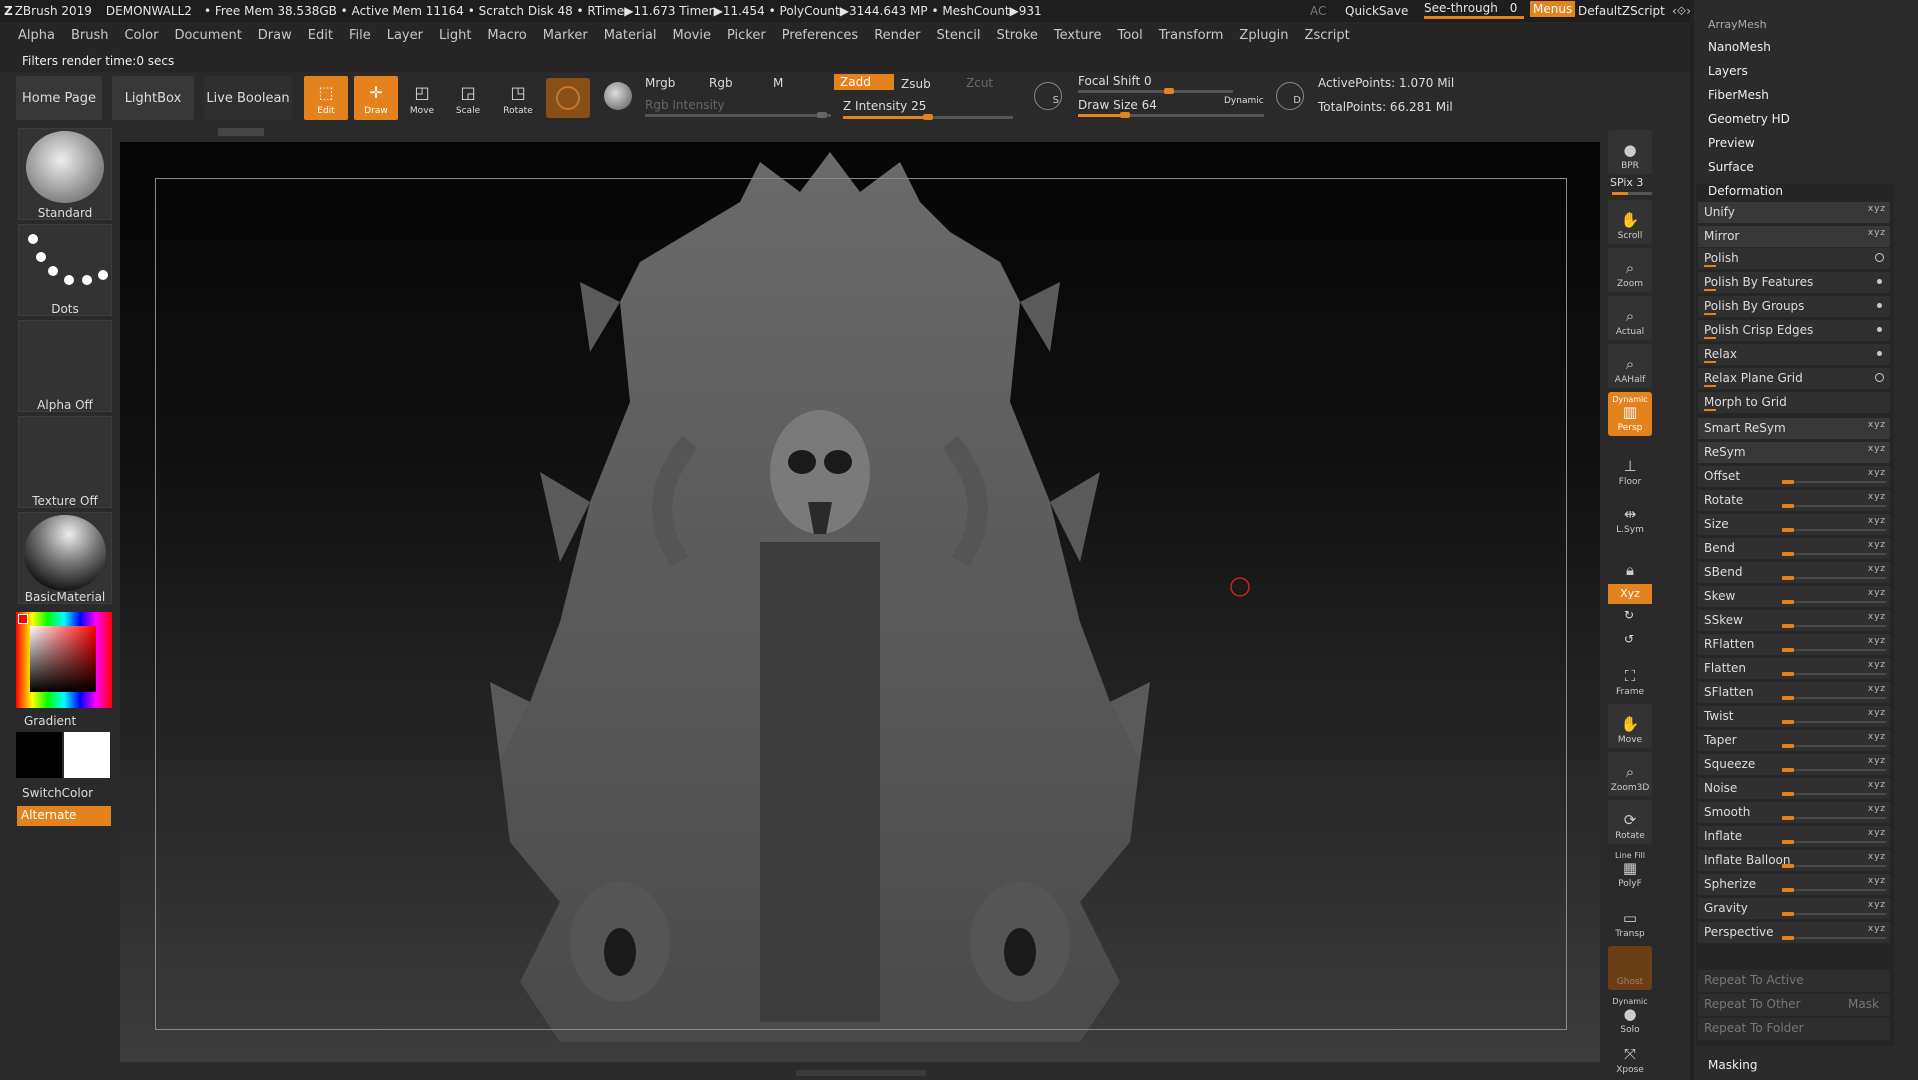 The image size is (1918, 1080). Describe the element at coordinates (778, 83) in the screenshot. I see `m-toggle: M` at that location.